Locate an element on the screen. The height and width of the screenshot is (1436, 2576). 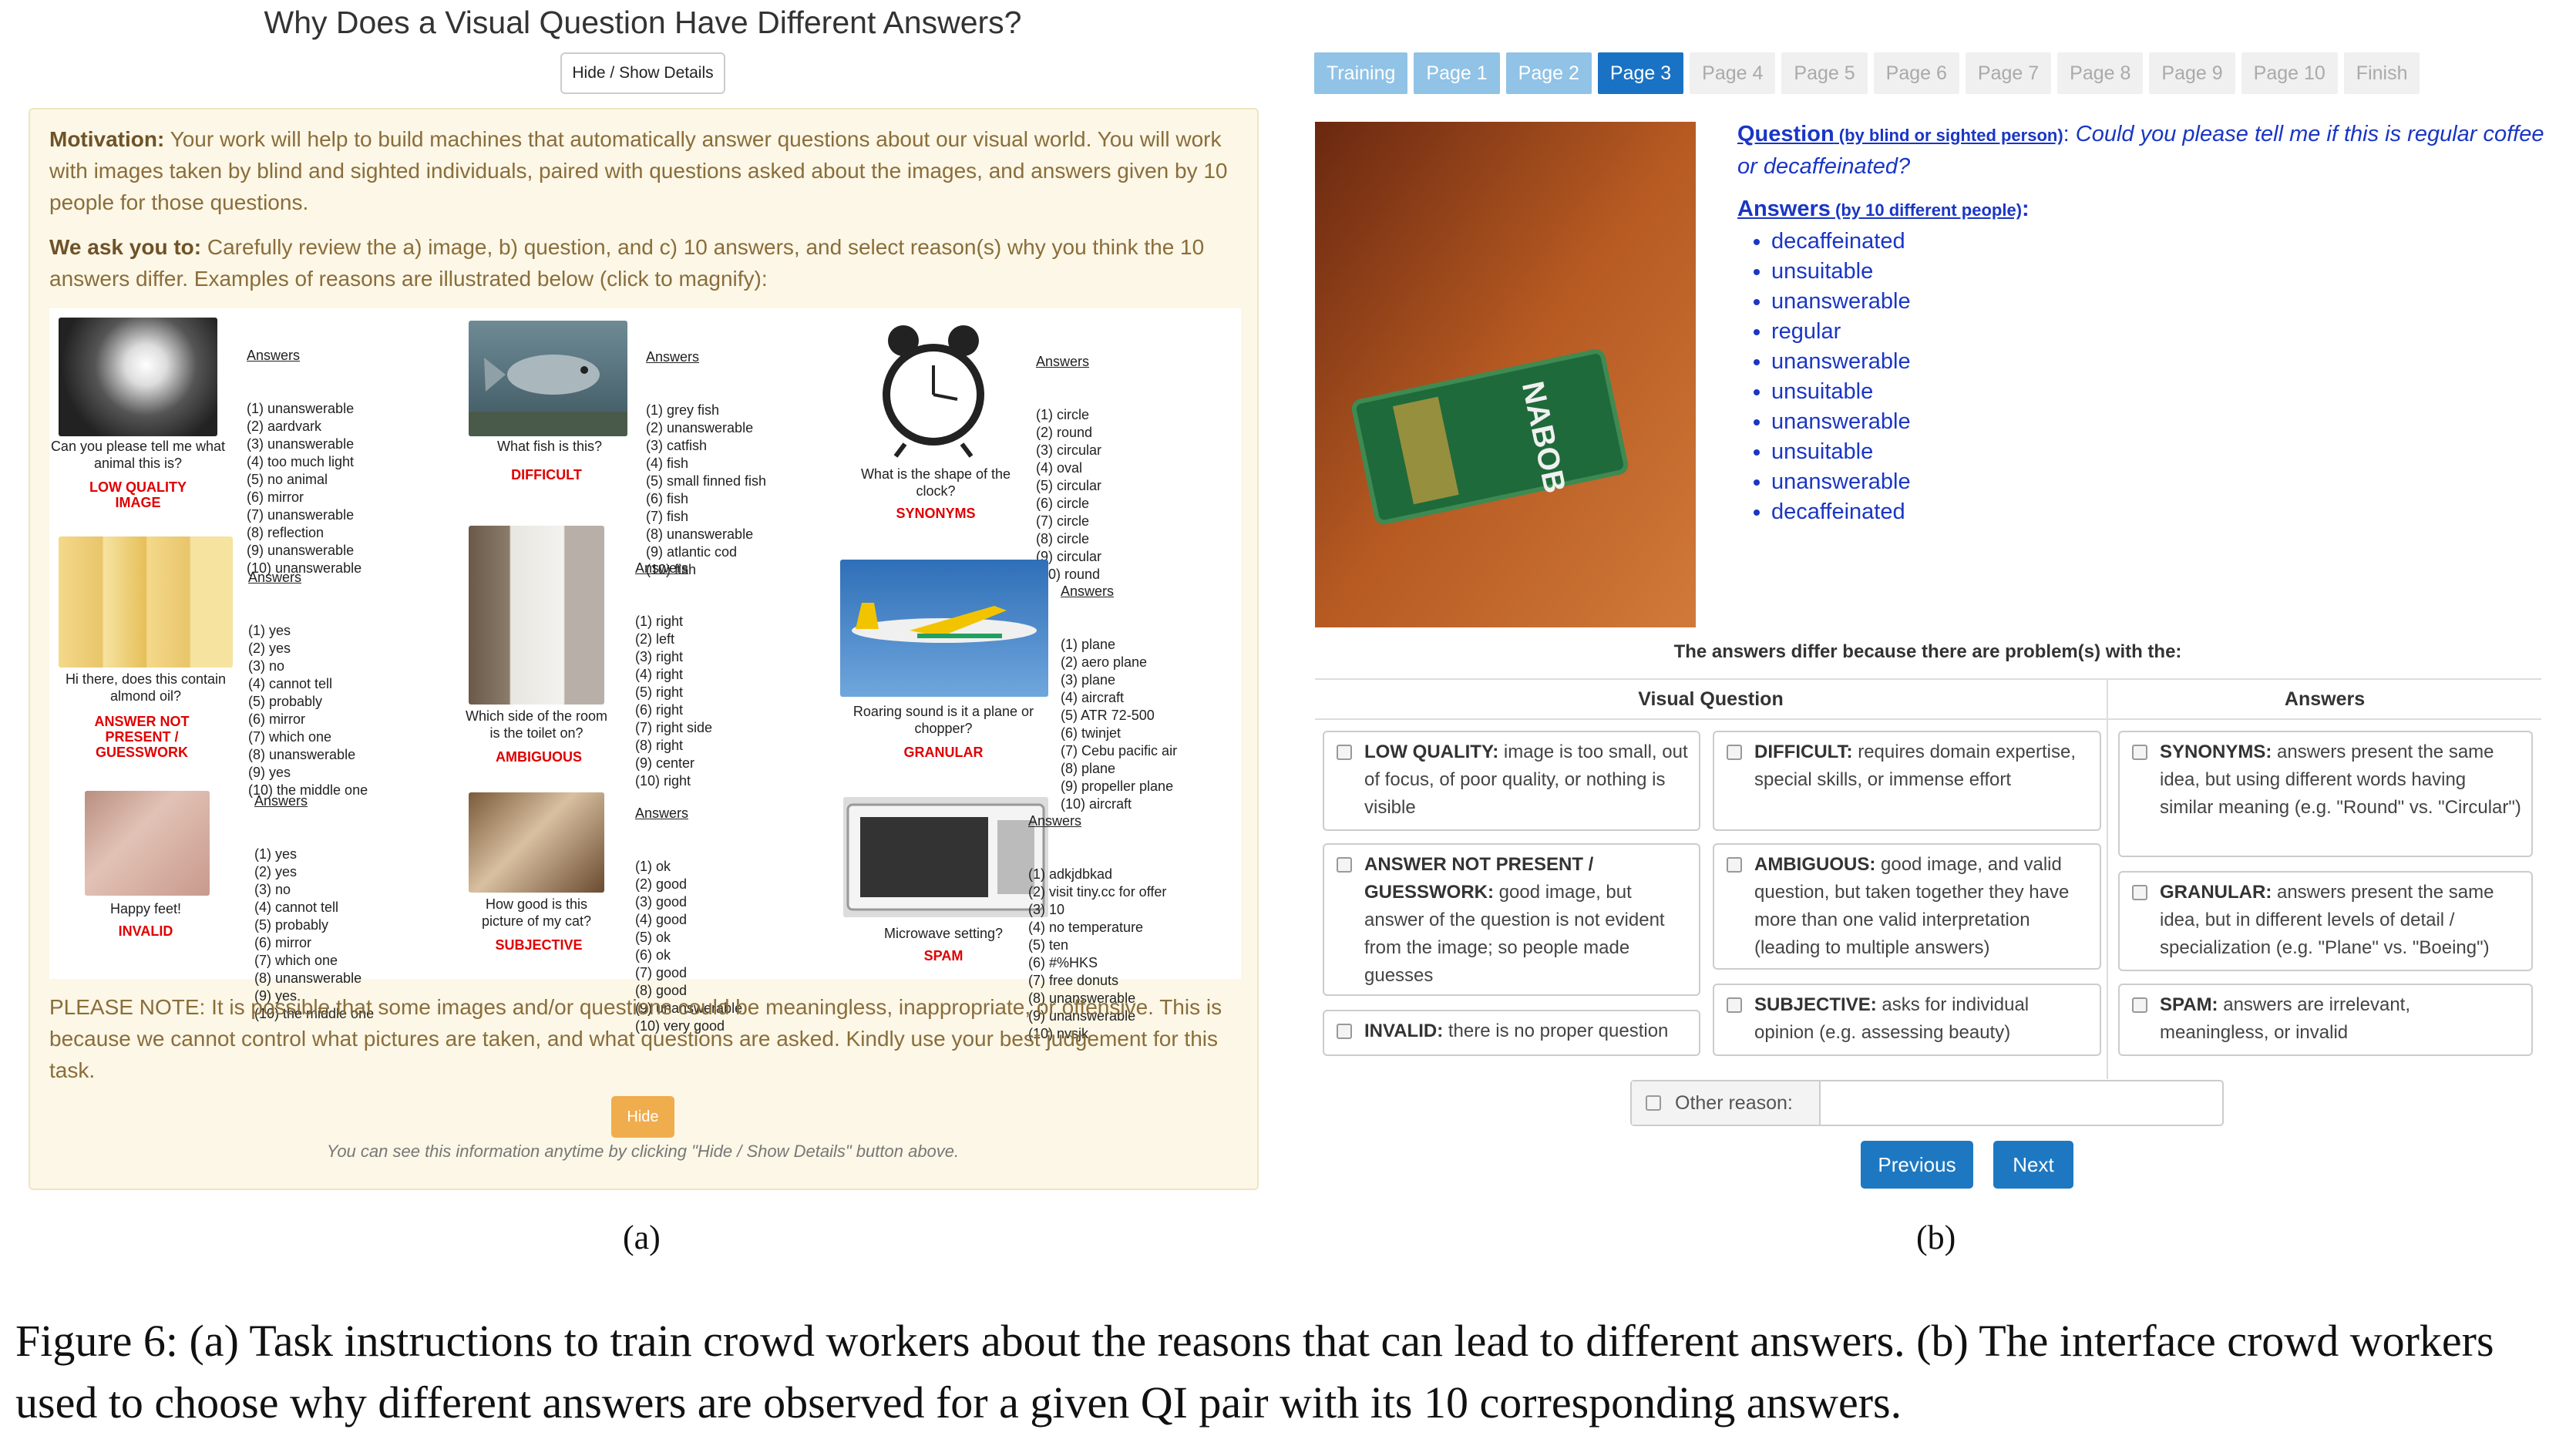
motivation-label: Motivation: is located at coordinates (107, 139).